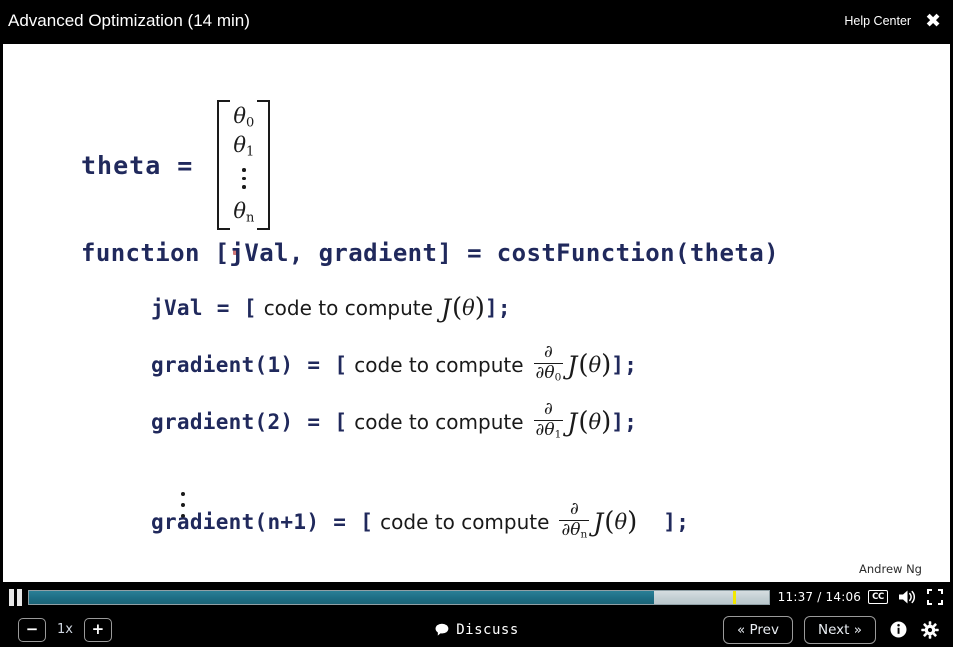 Image resolution: width=953 pixels, height=647 pixels. Describe the element at coordinates (606, 422) in the screenshot. I see `gradient2-paren-close: )` at that location.